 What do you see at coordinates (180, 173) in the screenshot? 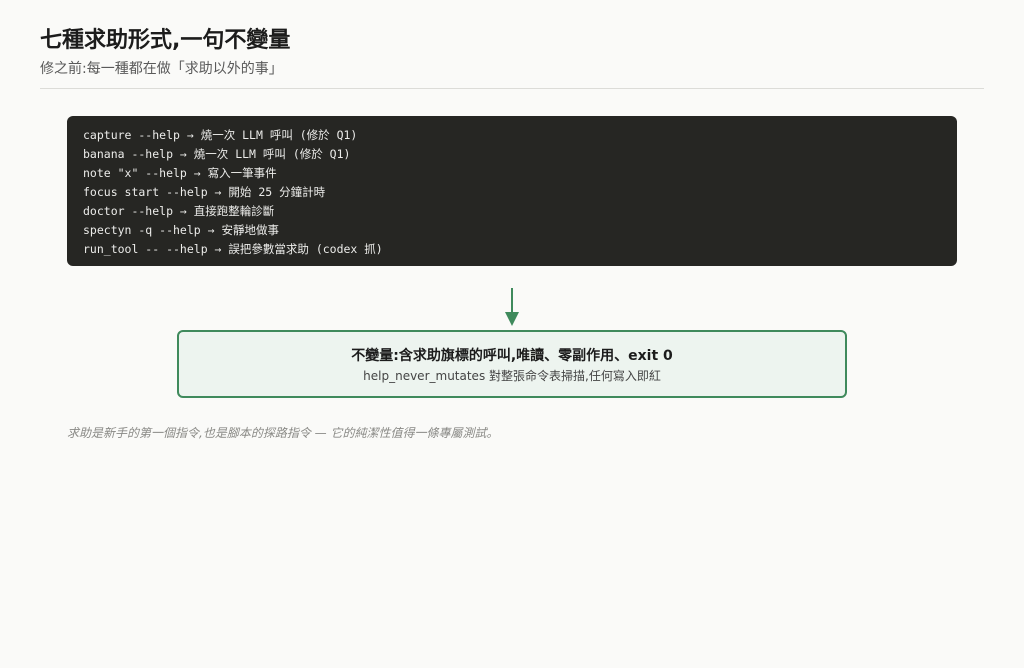
I see `code-line-note: note "x" --help → 寫入一筆事件` at bounding box center [180, 173].